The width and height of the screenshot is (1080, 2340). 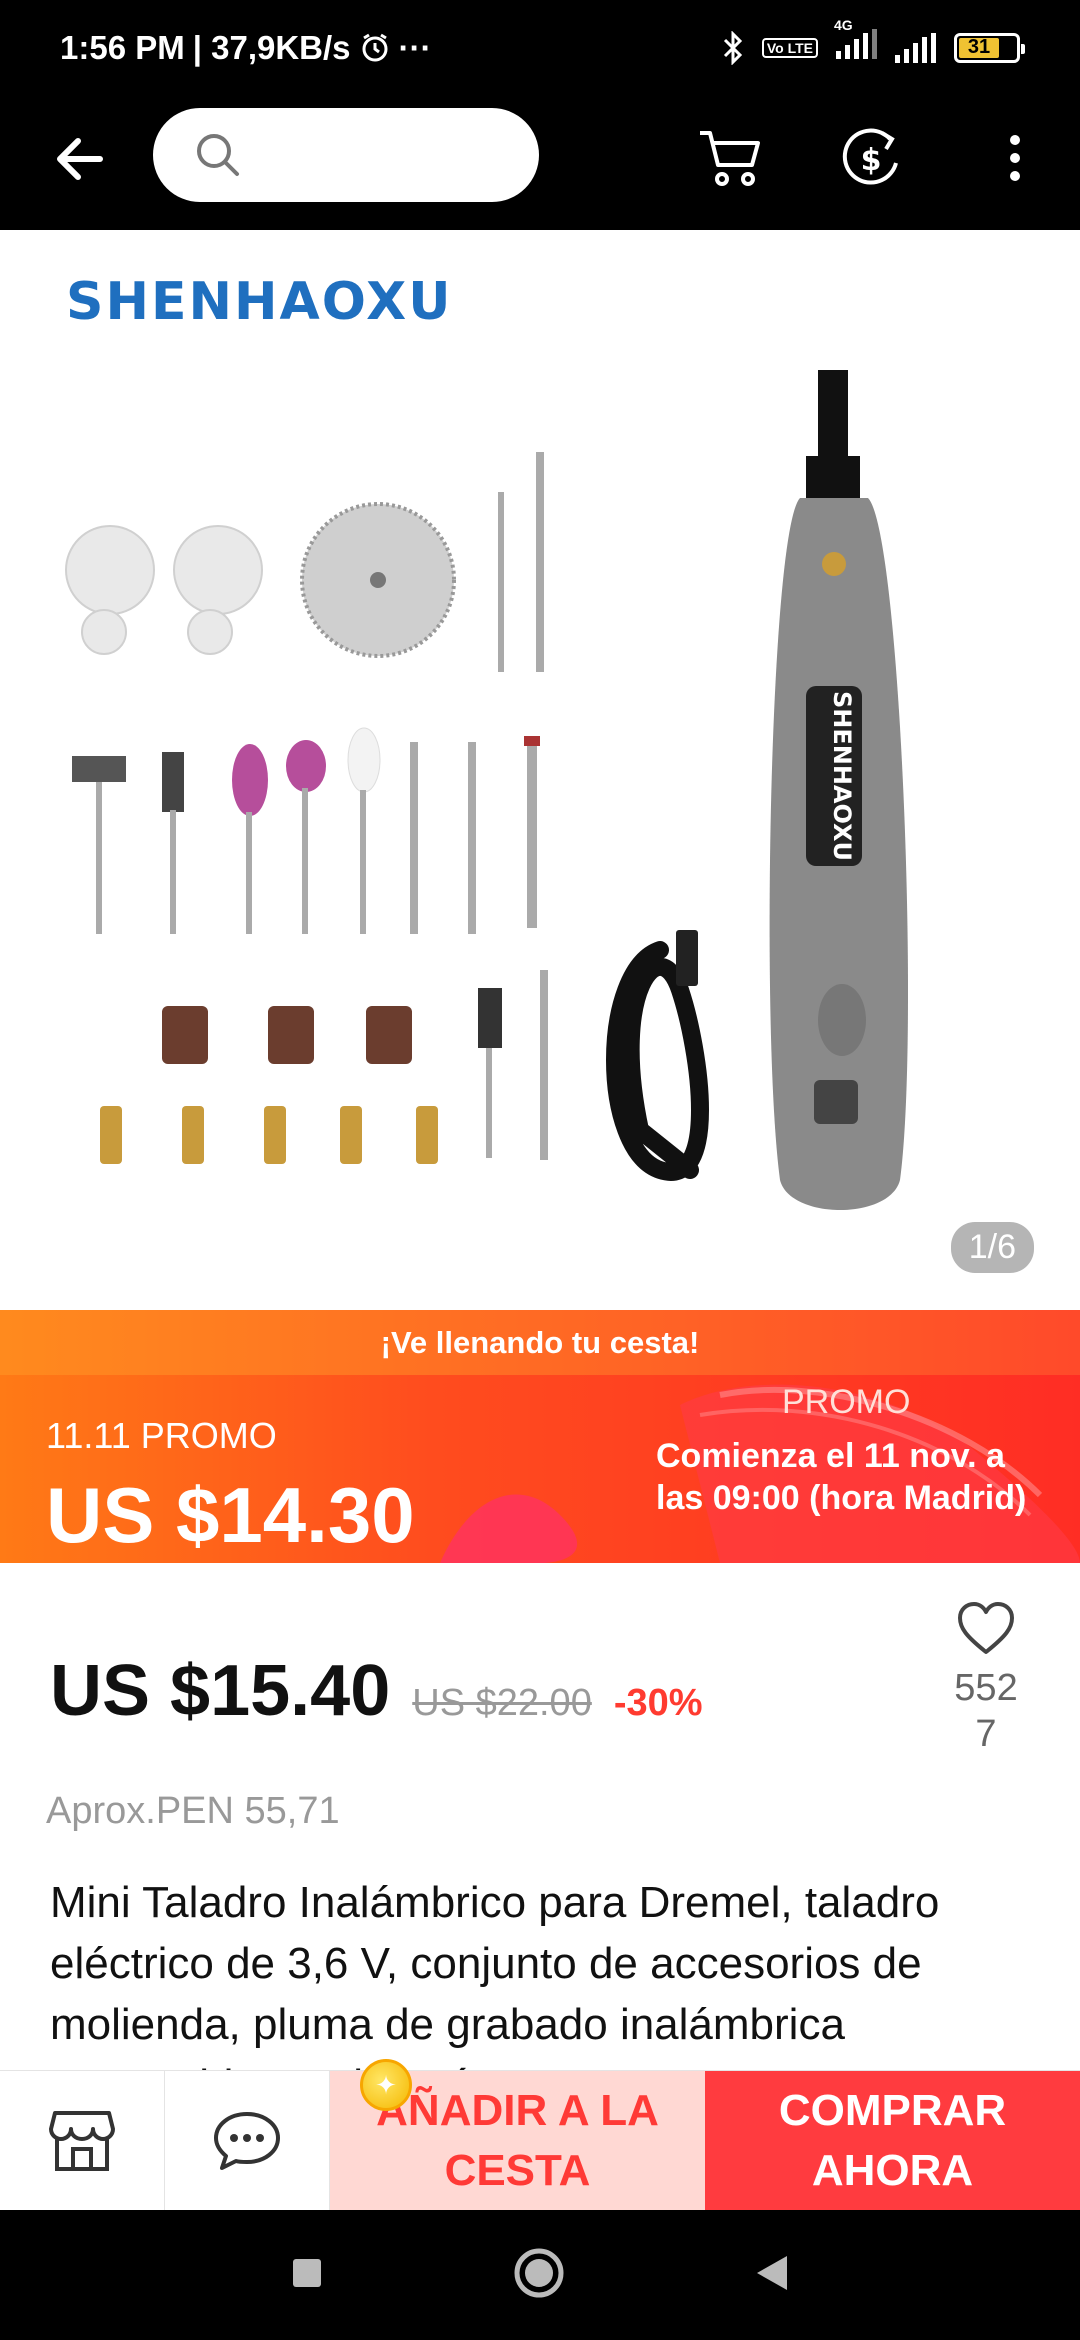 I want to click on buy-now-label: COMPRAR AHORA, so click(x=892, y=2140).